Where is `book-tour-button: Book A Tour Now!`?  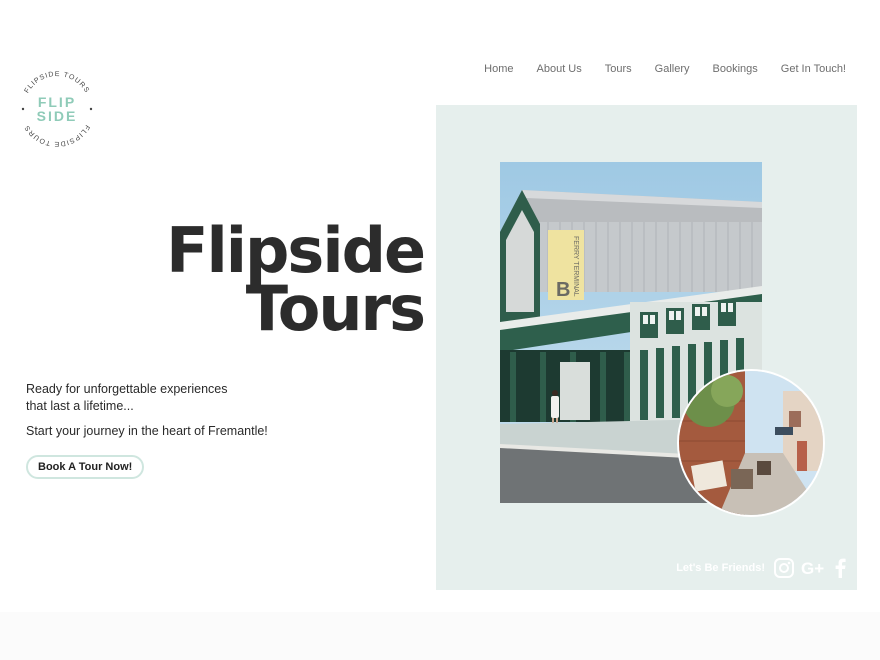
book-tour-button: Book A Tour Now! is located at coordinates (85, 467).